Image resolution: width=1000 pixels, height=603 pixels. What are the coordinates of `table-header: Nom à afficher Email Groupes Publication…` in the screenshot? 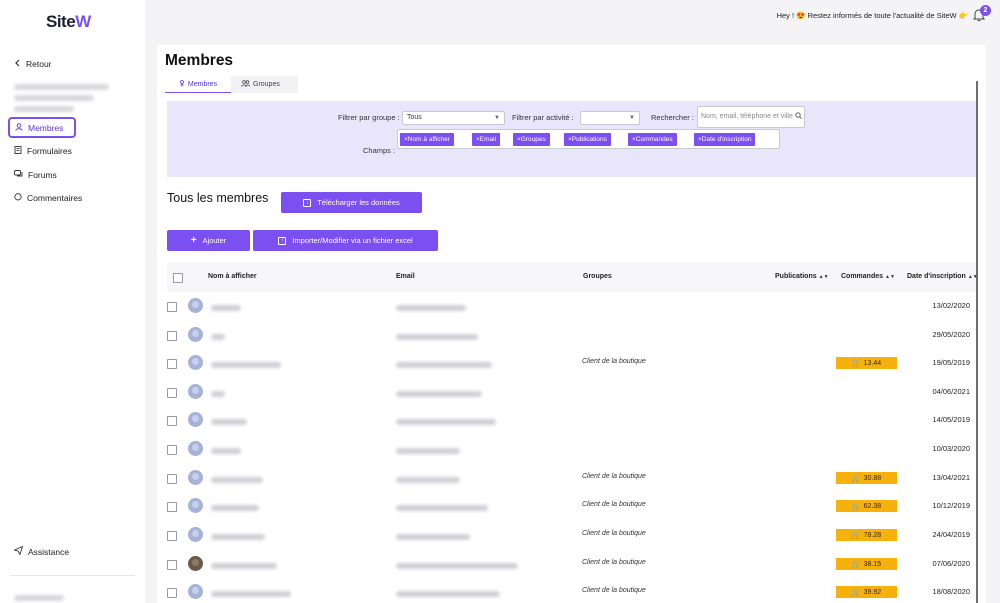 It's located at (572, 277).